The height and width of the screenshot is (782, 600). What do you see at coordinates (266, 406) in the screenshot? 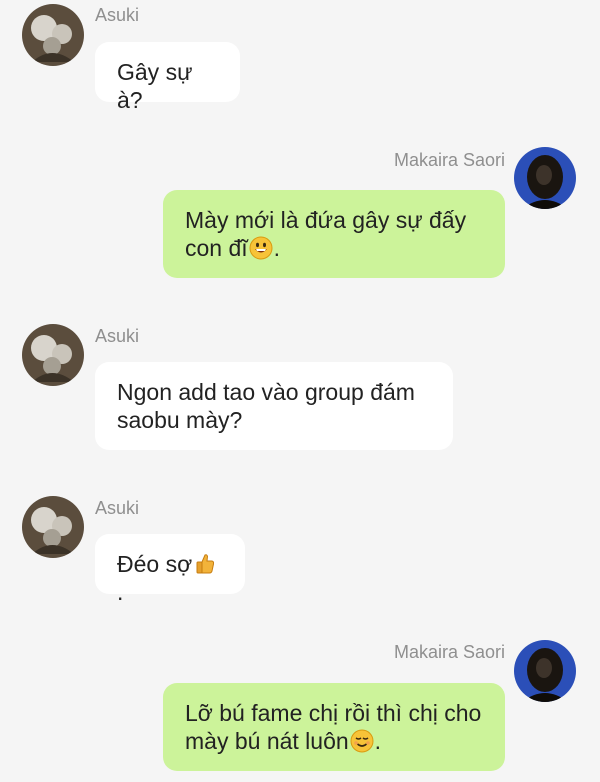
I see `message-text: Ngon add tao vào group đám saobu mày?` at bounding box center [266, 406].